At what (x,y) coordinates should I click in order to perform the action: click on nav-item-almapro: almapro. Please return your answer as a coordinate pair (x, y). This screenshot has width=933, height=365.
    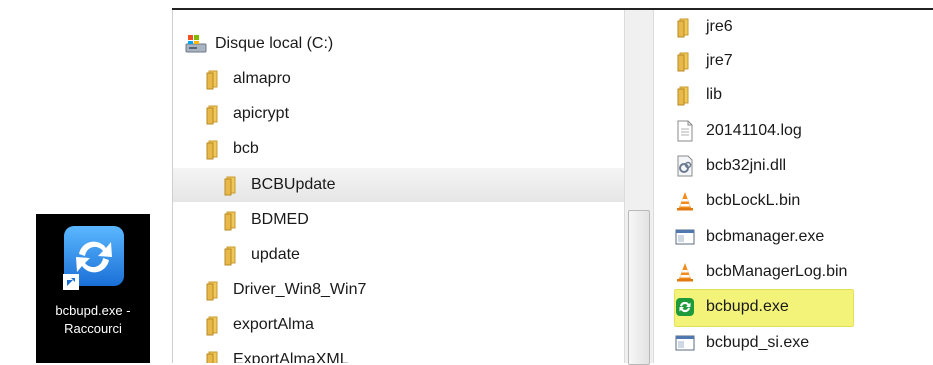
    Looking at the image, I should click on (247, 79).